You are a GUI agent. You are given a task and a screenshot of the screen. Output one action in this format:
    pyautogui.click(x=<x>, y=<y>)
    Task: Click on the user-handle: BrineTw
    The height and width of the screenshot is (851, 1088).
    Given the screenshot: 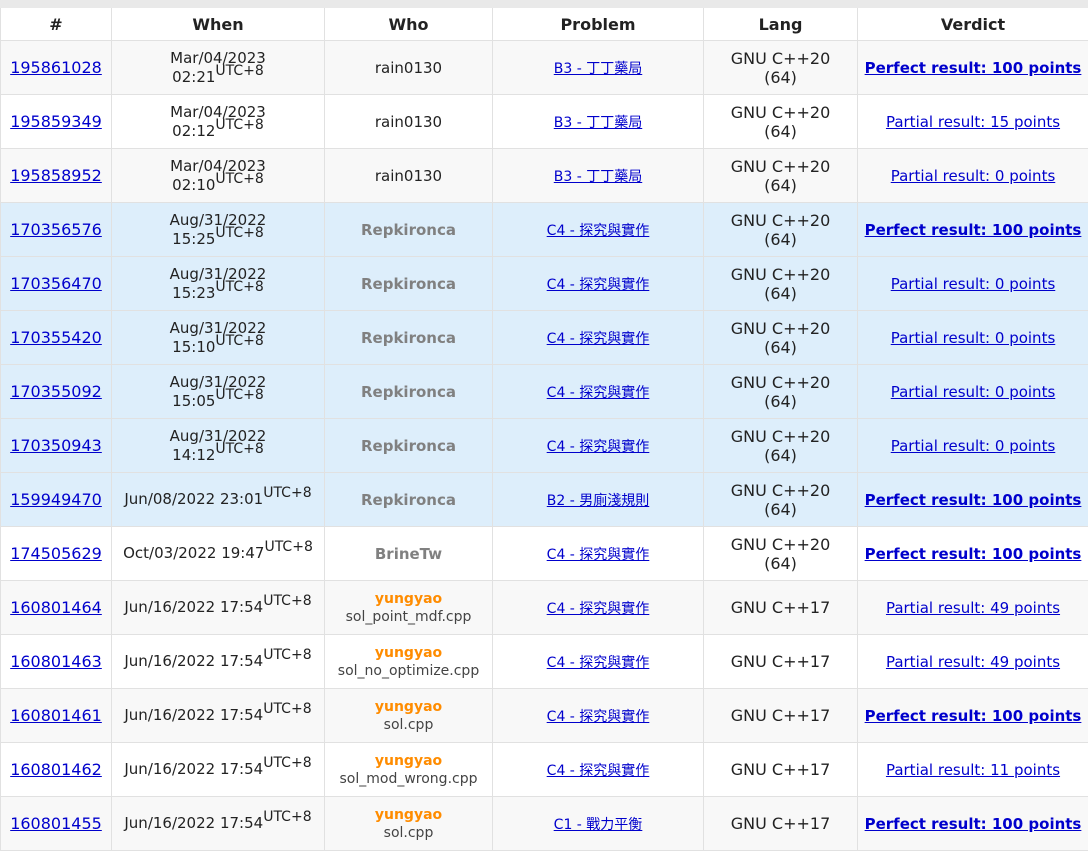 What is the action you would take?
    pyautogui.click(x=408, y=554)
    